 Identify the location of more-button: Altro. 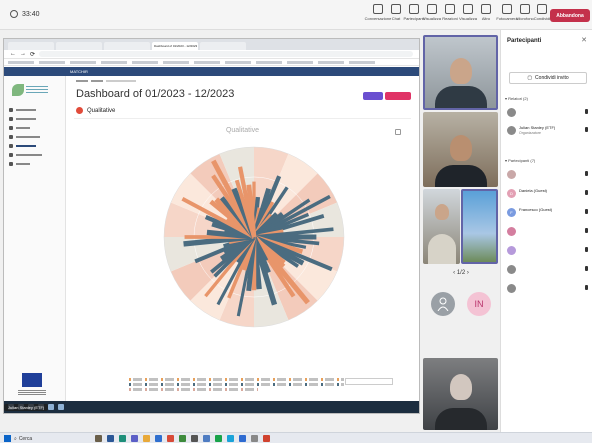
(486, 16).